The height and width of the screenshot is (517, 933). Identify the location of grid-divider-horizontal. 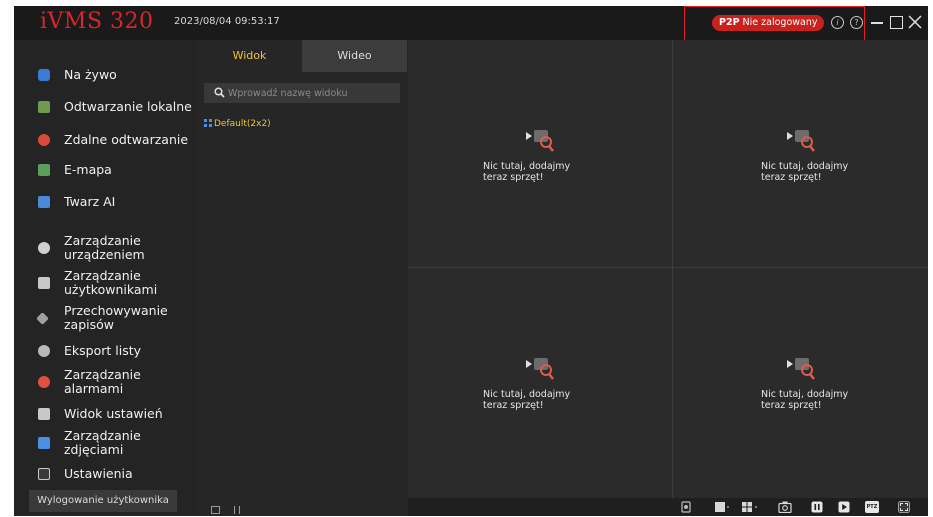
(668, 267).